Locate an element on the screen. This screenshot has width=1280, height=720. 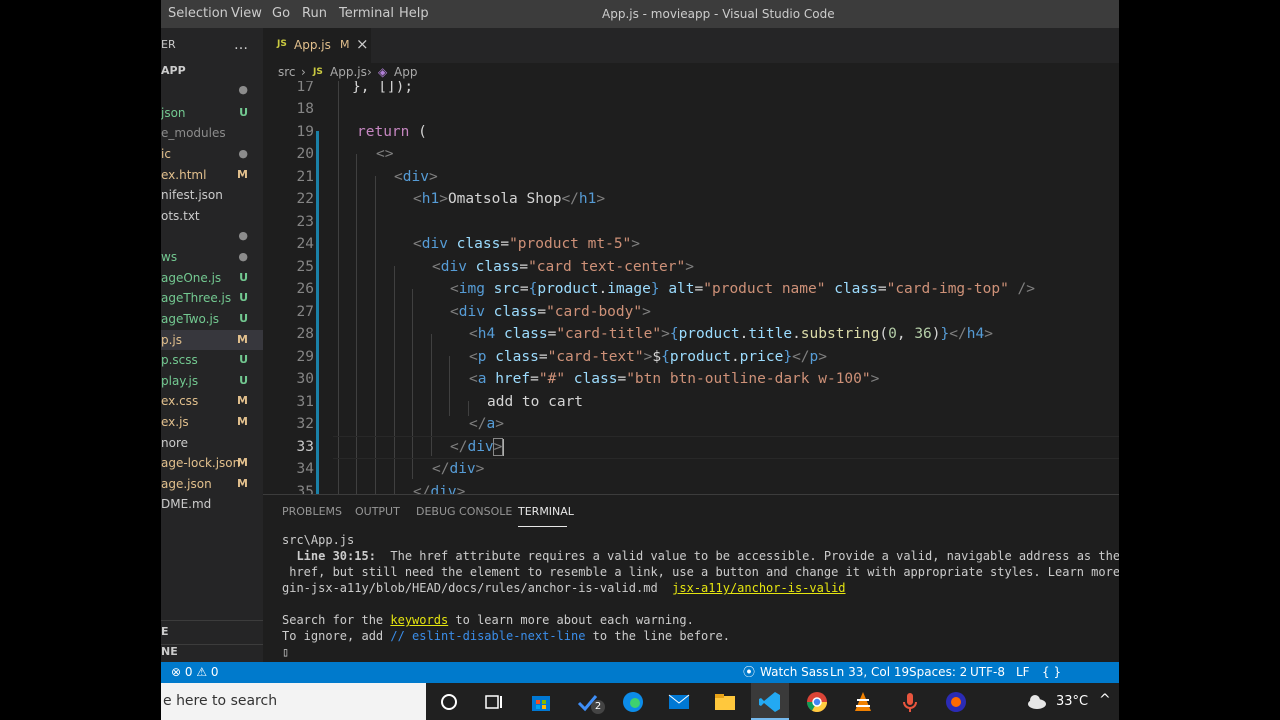
tab-problems: PROBLEMS is located at coordinates (312, 511).